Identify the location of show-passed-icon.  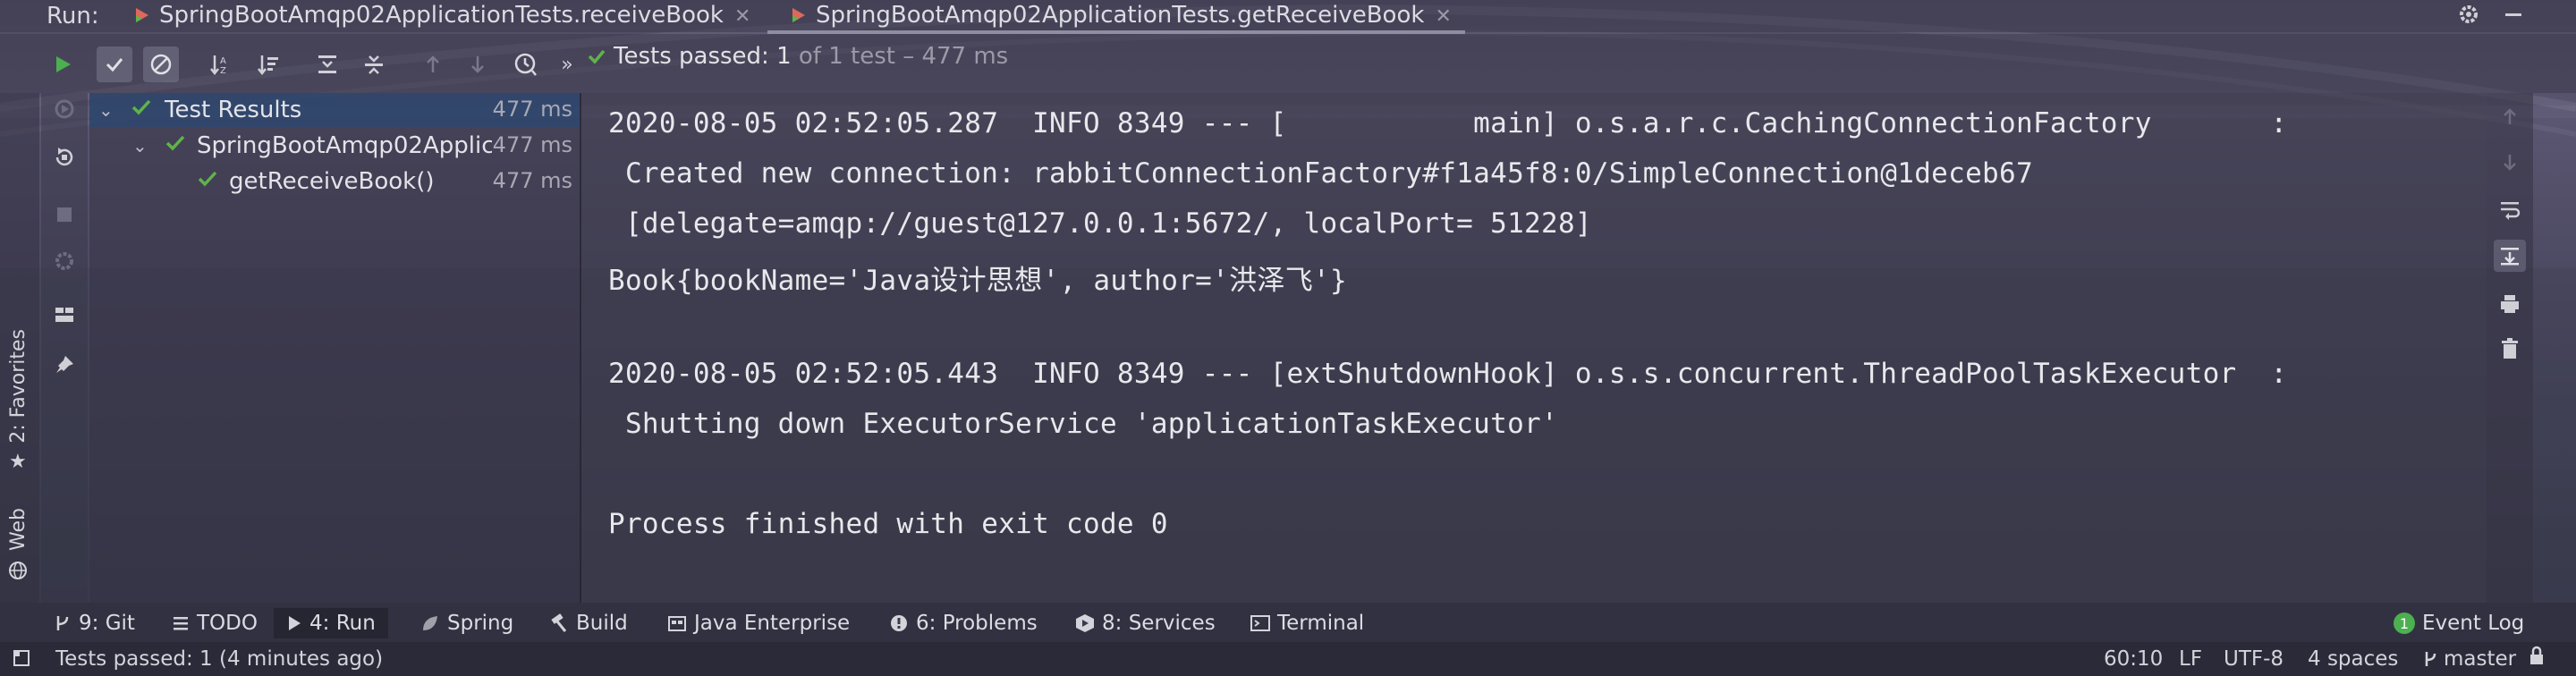
(114, 64).